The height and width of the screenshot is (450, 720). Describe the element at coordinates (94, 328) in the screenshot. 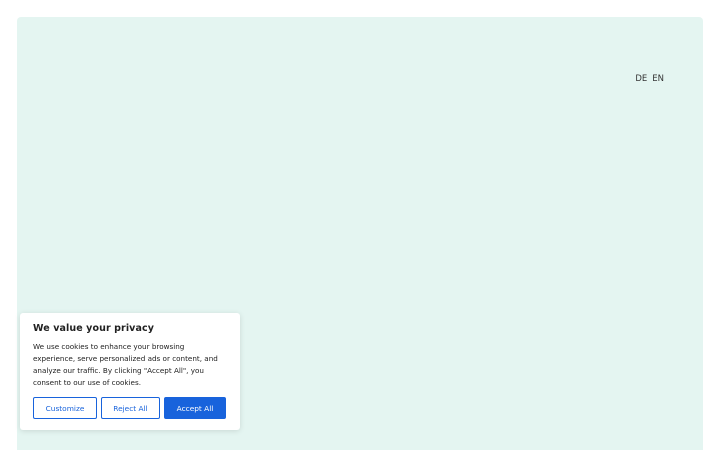

I see `cookie-banner-title: We value your privacy` at that location.